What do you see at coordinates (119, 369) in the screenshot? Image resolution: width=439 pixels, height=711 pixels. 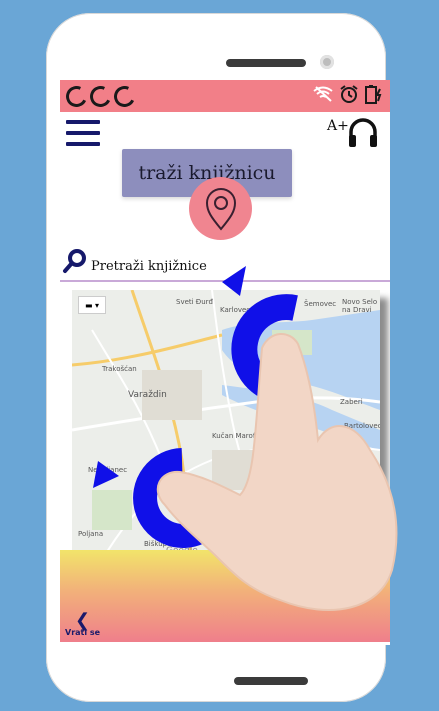 I see `map-label: Trakošćan` at bounding box center [119, 369].